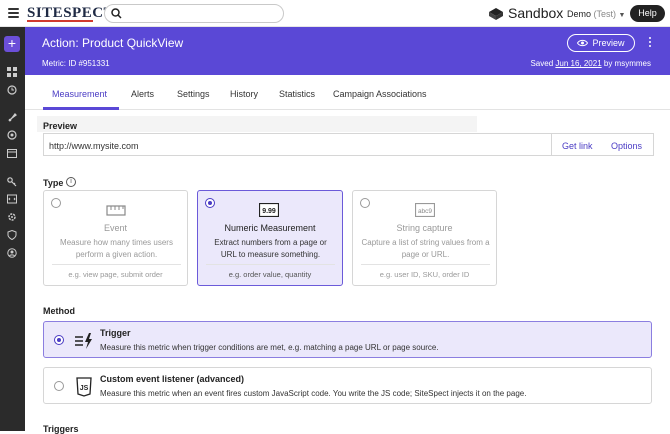 This screenshot has height=434, width=670. I want to click on sandbox-label: Sandbox, so click(536, 13).